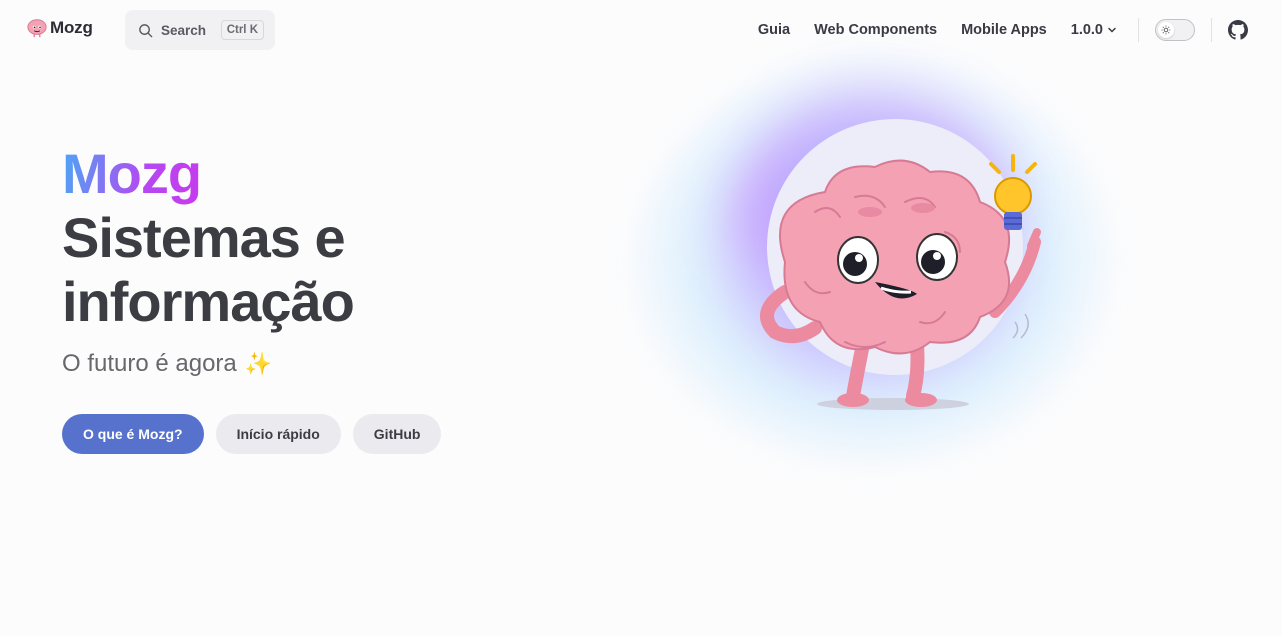  I want to click on quick-start-button: Início rápido, so click(278, 434).